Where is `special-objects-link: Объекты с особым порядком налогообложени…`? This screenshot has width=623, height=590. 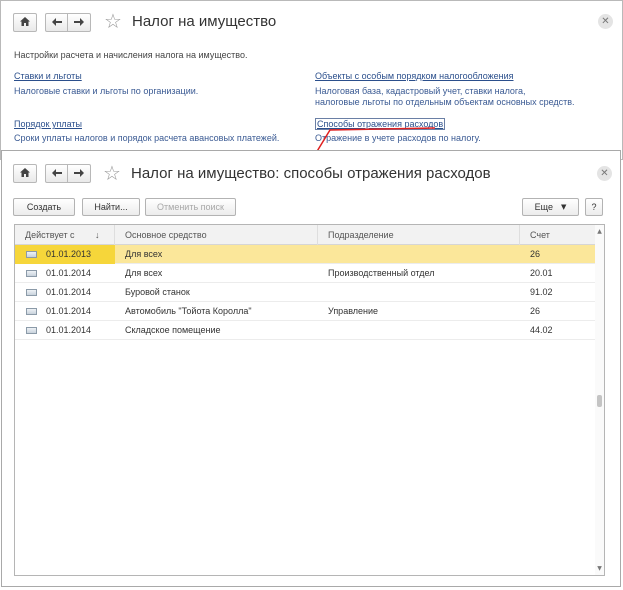 special-objects-link: Объекты с особым порядком налогообложени… is located at coordinates (414, 76).